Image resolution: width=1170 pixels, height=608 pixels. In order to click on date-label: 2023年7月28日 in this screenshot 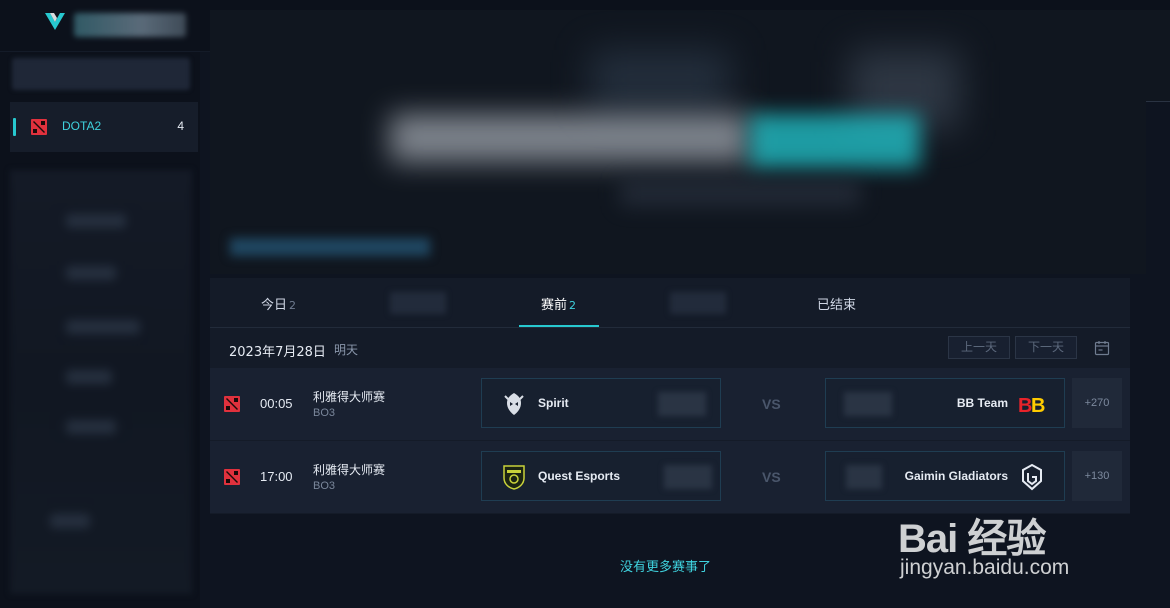, I will do `click(277, 352)`.